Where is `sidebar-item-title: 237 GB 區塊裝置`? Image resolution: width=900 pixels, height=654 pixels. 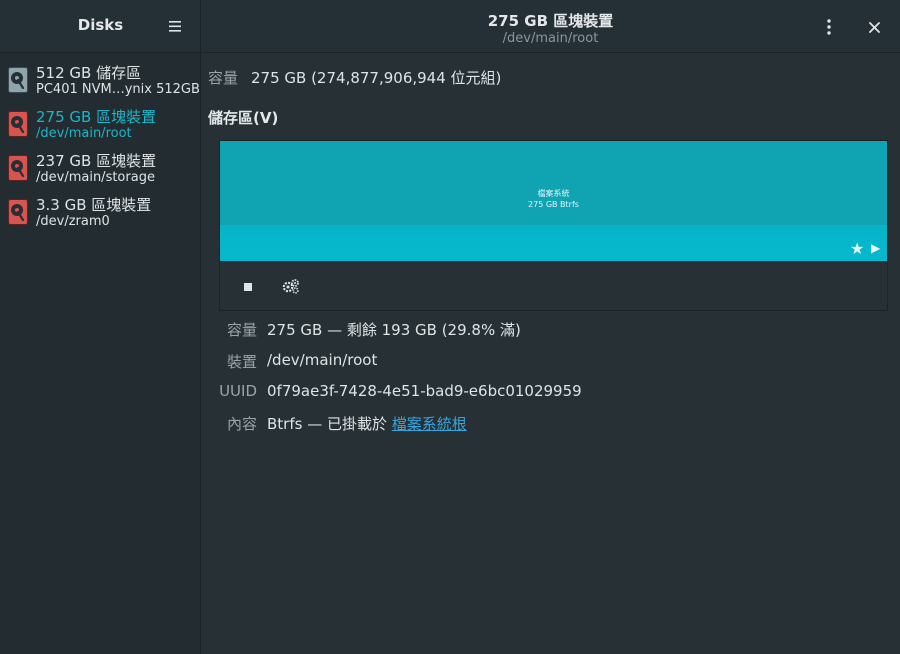 sidebar-item-title: 237 GB 區塊裝置 is located at coordinates (96, 161).